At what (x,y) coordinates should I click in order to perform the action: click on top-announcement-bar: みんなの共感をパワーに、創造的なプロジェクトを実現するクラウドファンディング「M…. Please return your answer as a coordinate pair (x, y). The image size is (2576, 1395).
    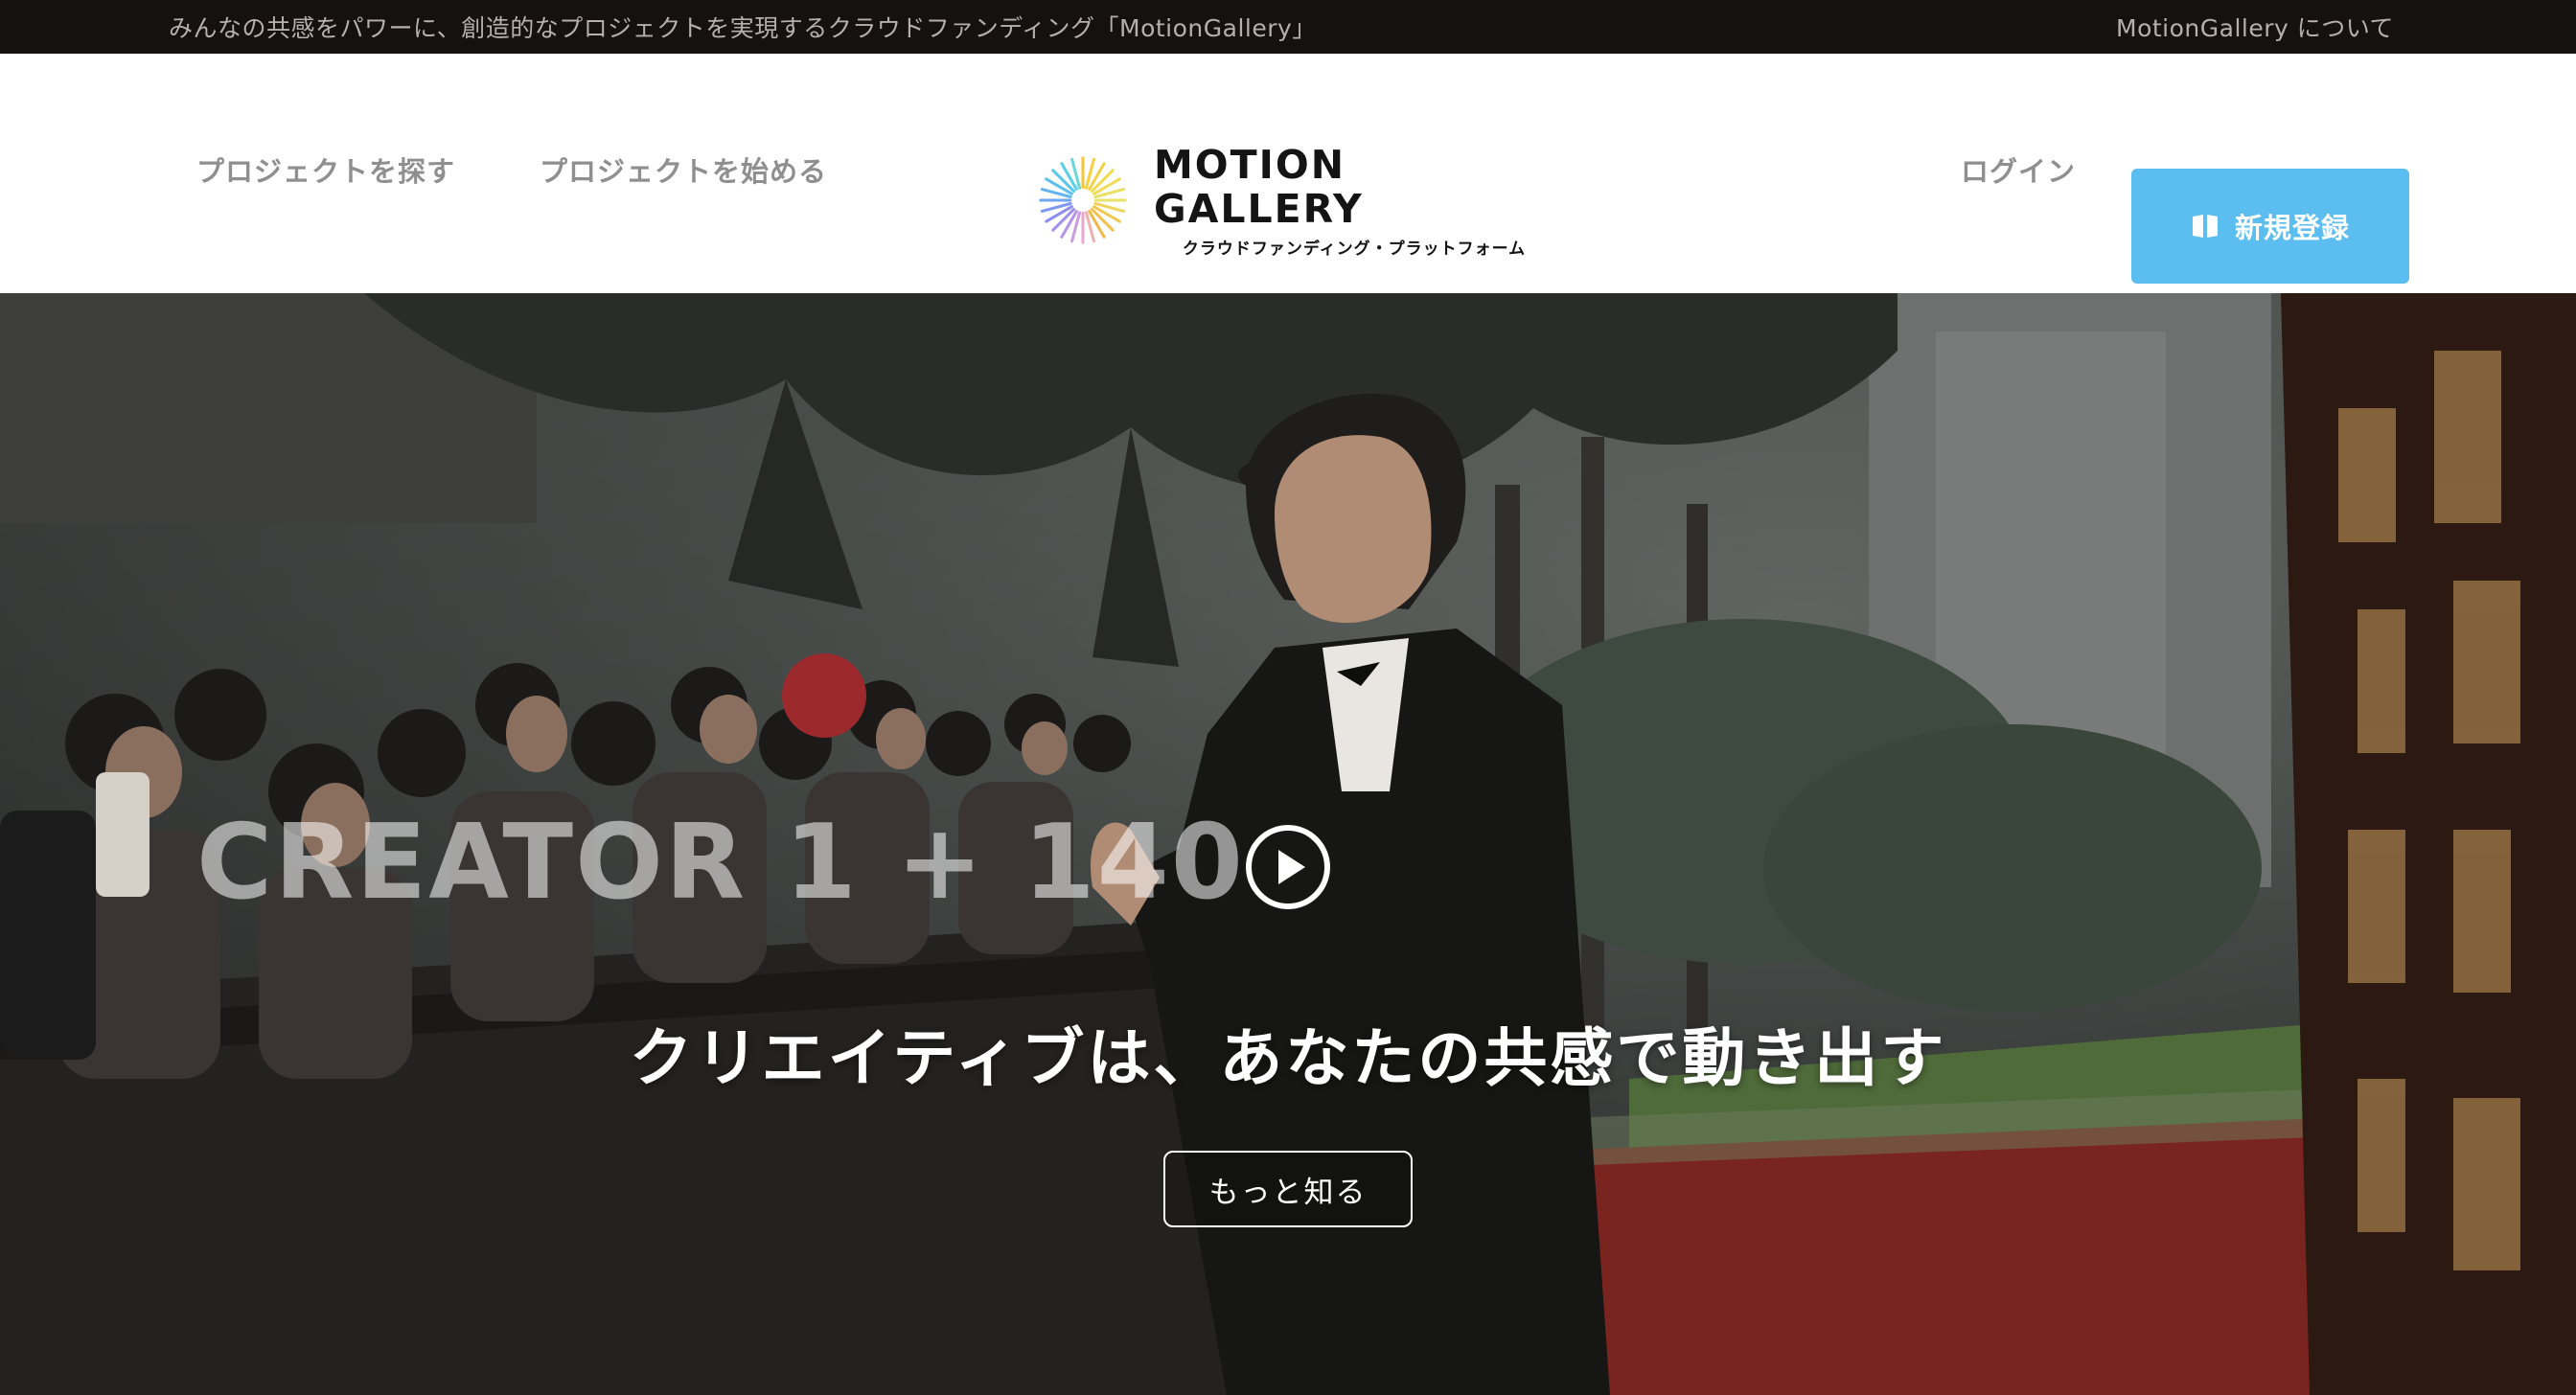
    Looking at the image, I should click on (1288, 27).